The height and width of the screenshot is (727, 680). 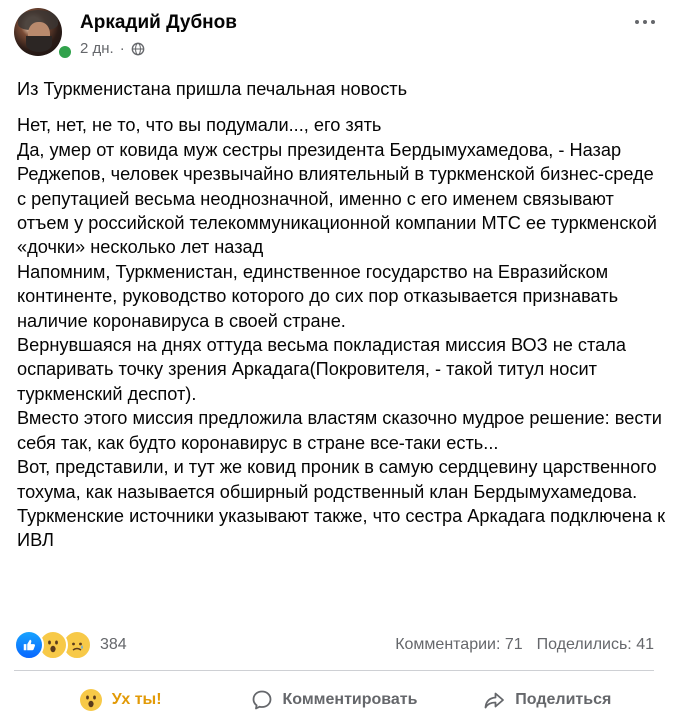 What do you see at coordinates (97, 48) in the screenshot?
I see `post-timestamp: 2 дн.` at bounding box center [97, 48].